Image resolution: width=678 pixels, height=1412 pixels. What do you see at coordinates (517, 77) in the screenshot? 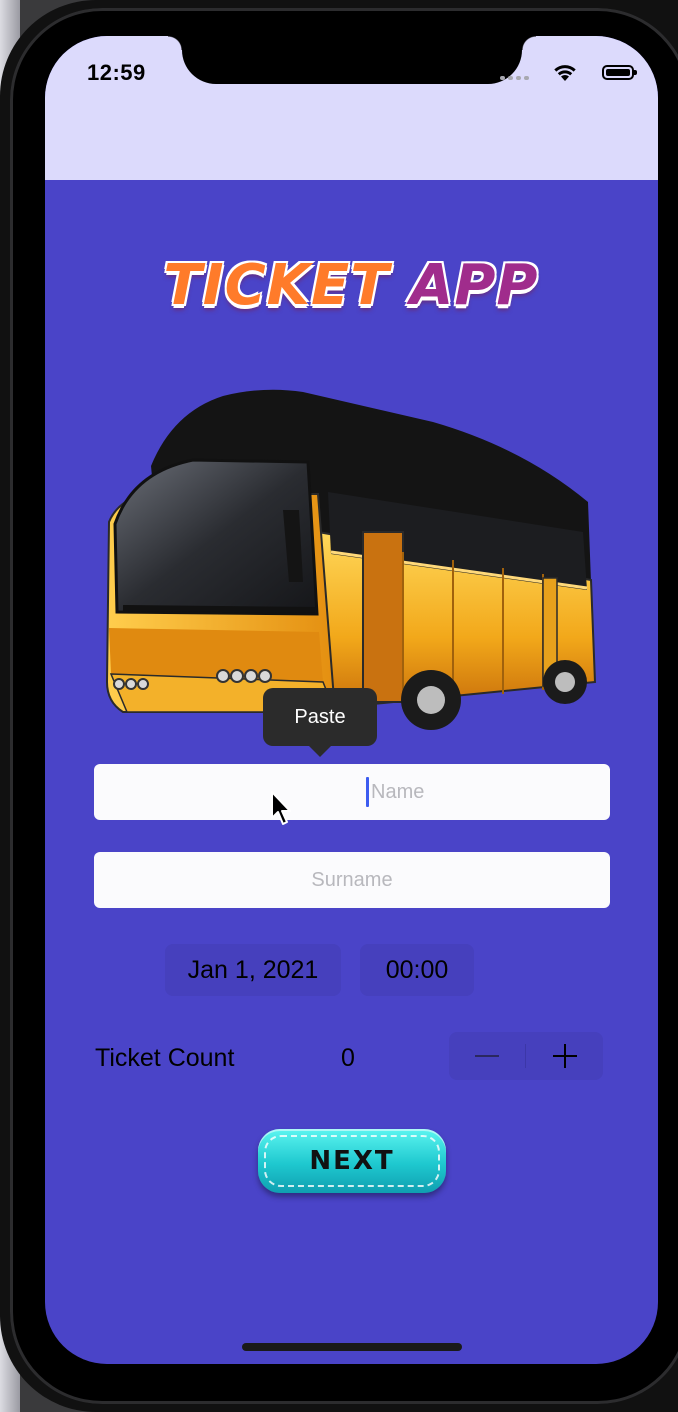
I see `signal-dots-icon` at bounding box center [517, 77].